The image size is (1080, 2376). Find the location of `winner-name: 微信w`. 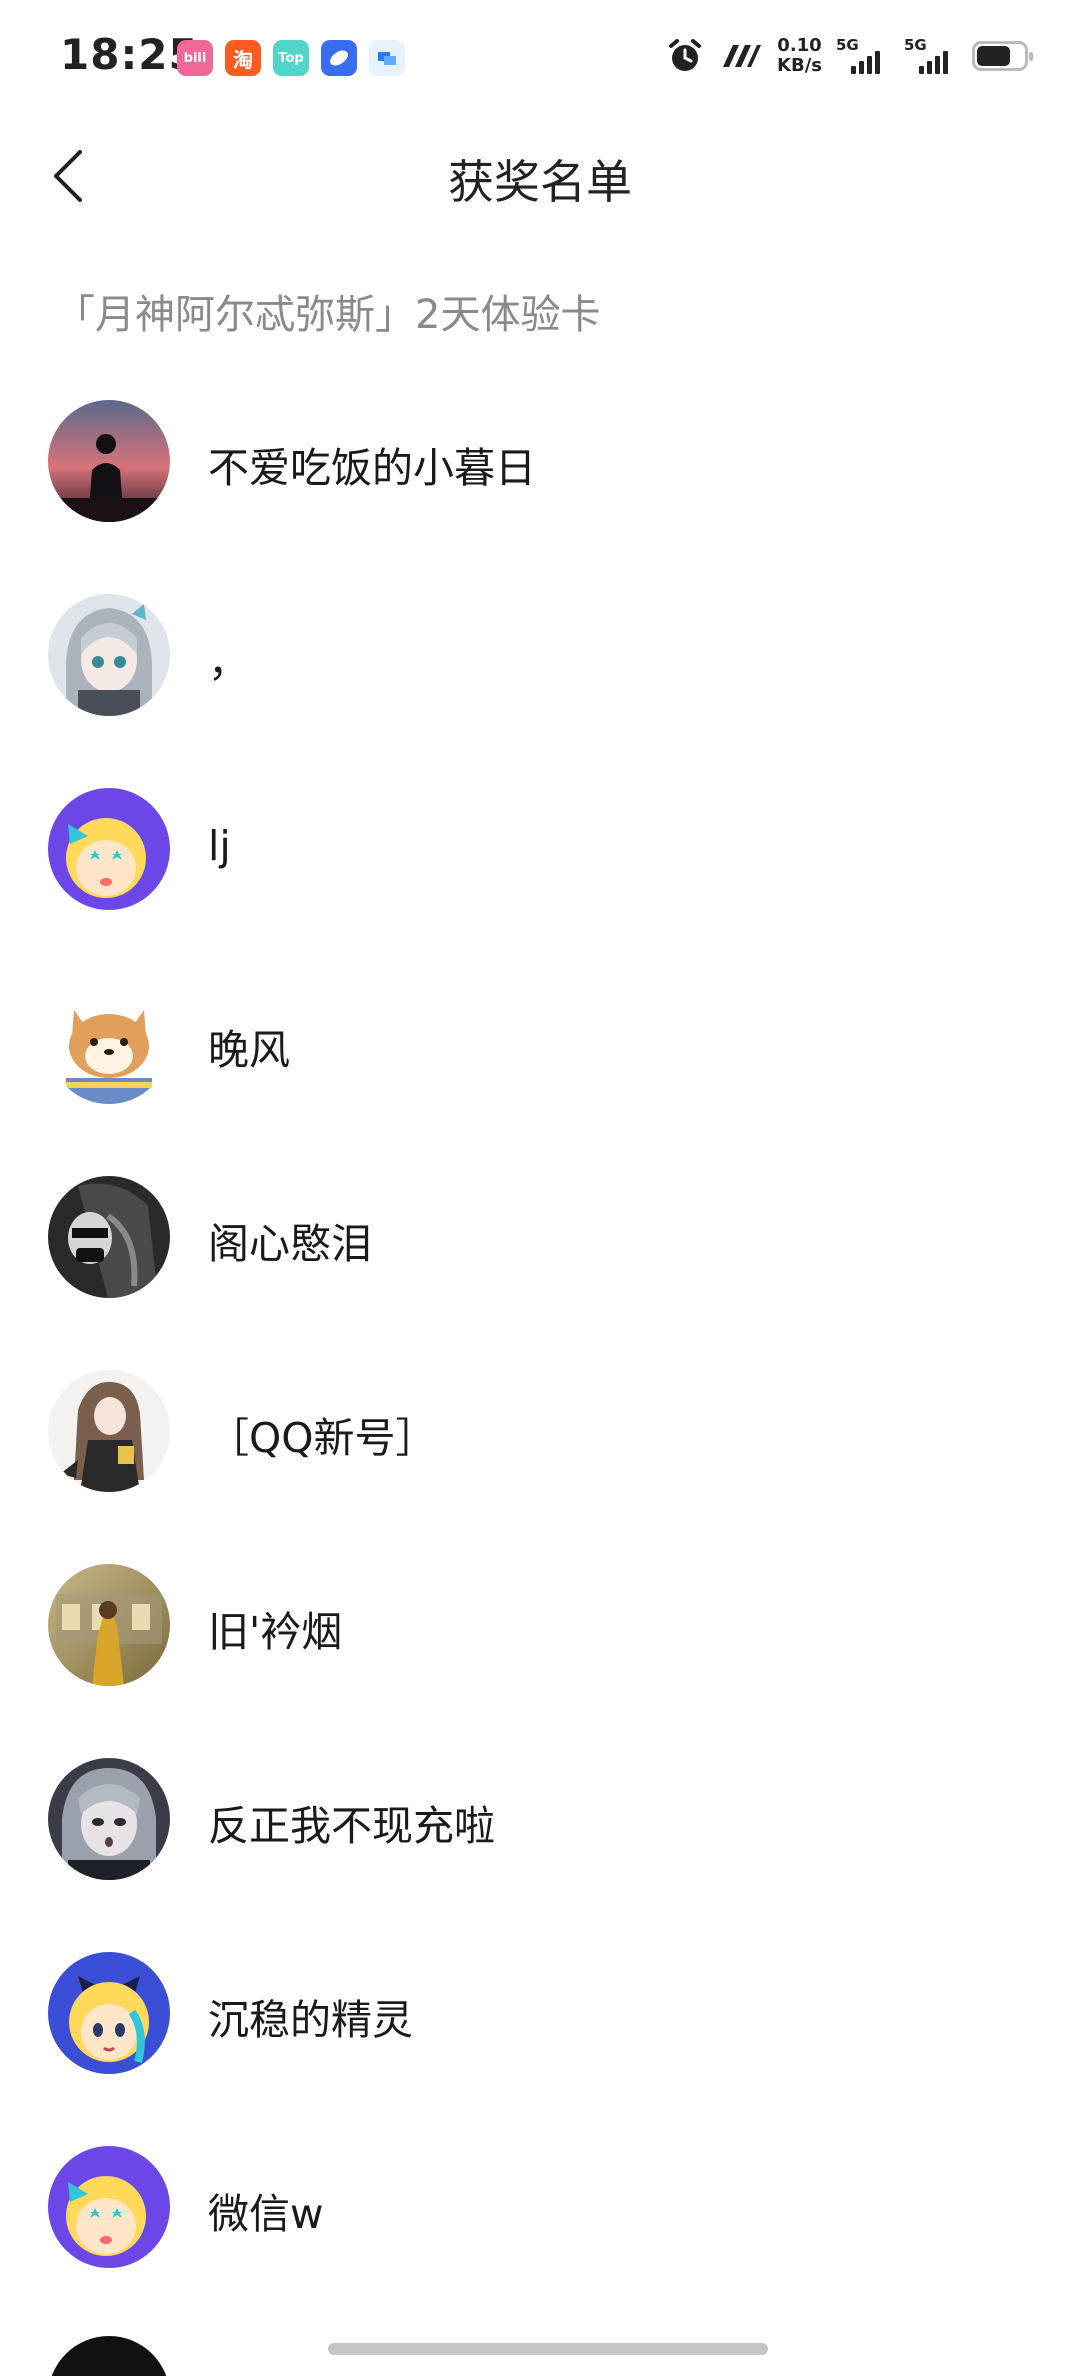

winner-name: 微信w is located at coordinates (266, 2214).